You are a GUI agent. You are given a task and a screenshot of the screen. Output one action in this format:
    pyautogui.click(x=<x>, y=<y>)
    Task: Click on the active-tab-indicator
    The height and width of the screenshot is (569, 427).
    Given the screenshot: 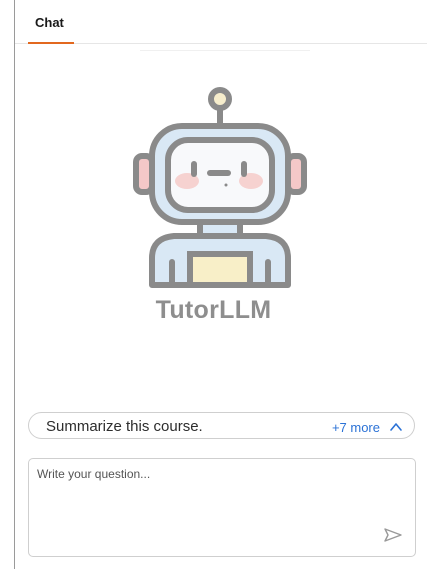 What is the action you would take?
    pyautogui.click(x=51, y=43)
    